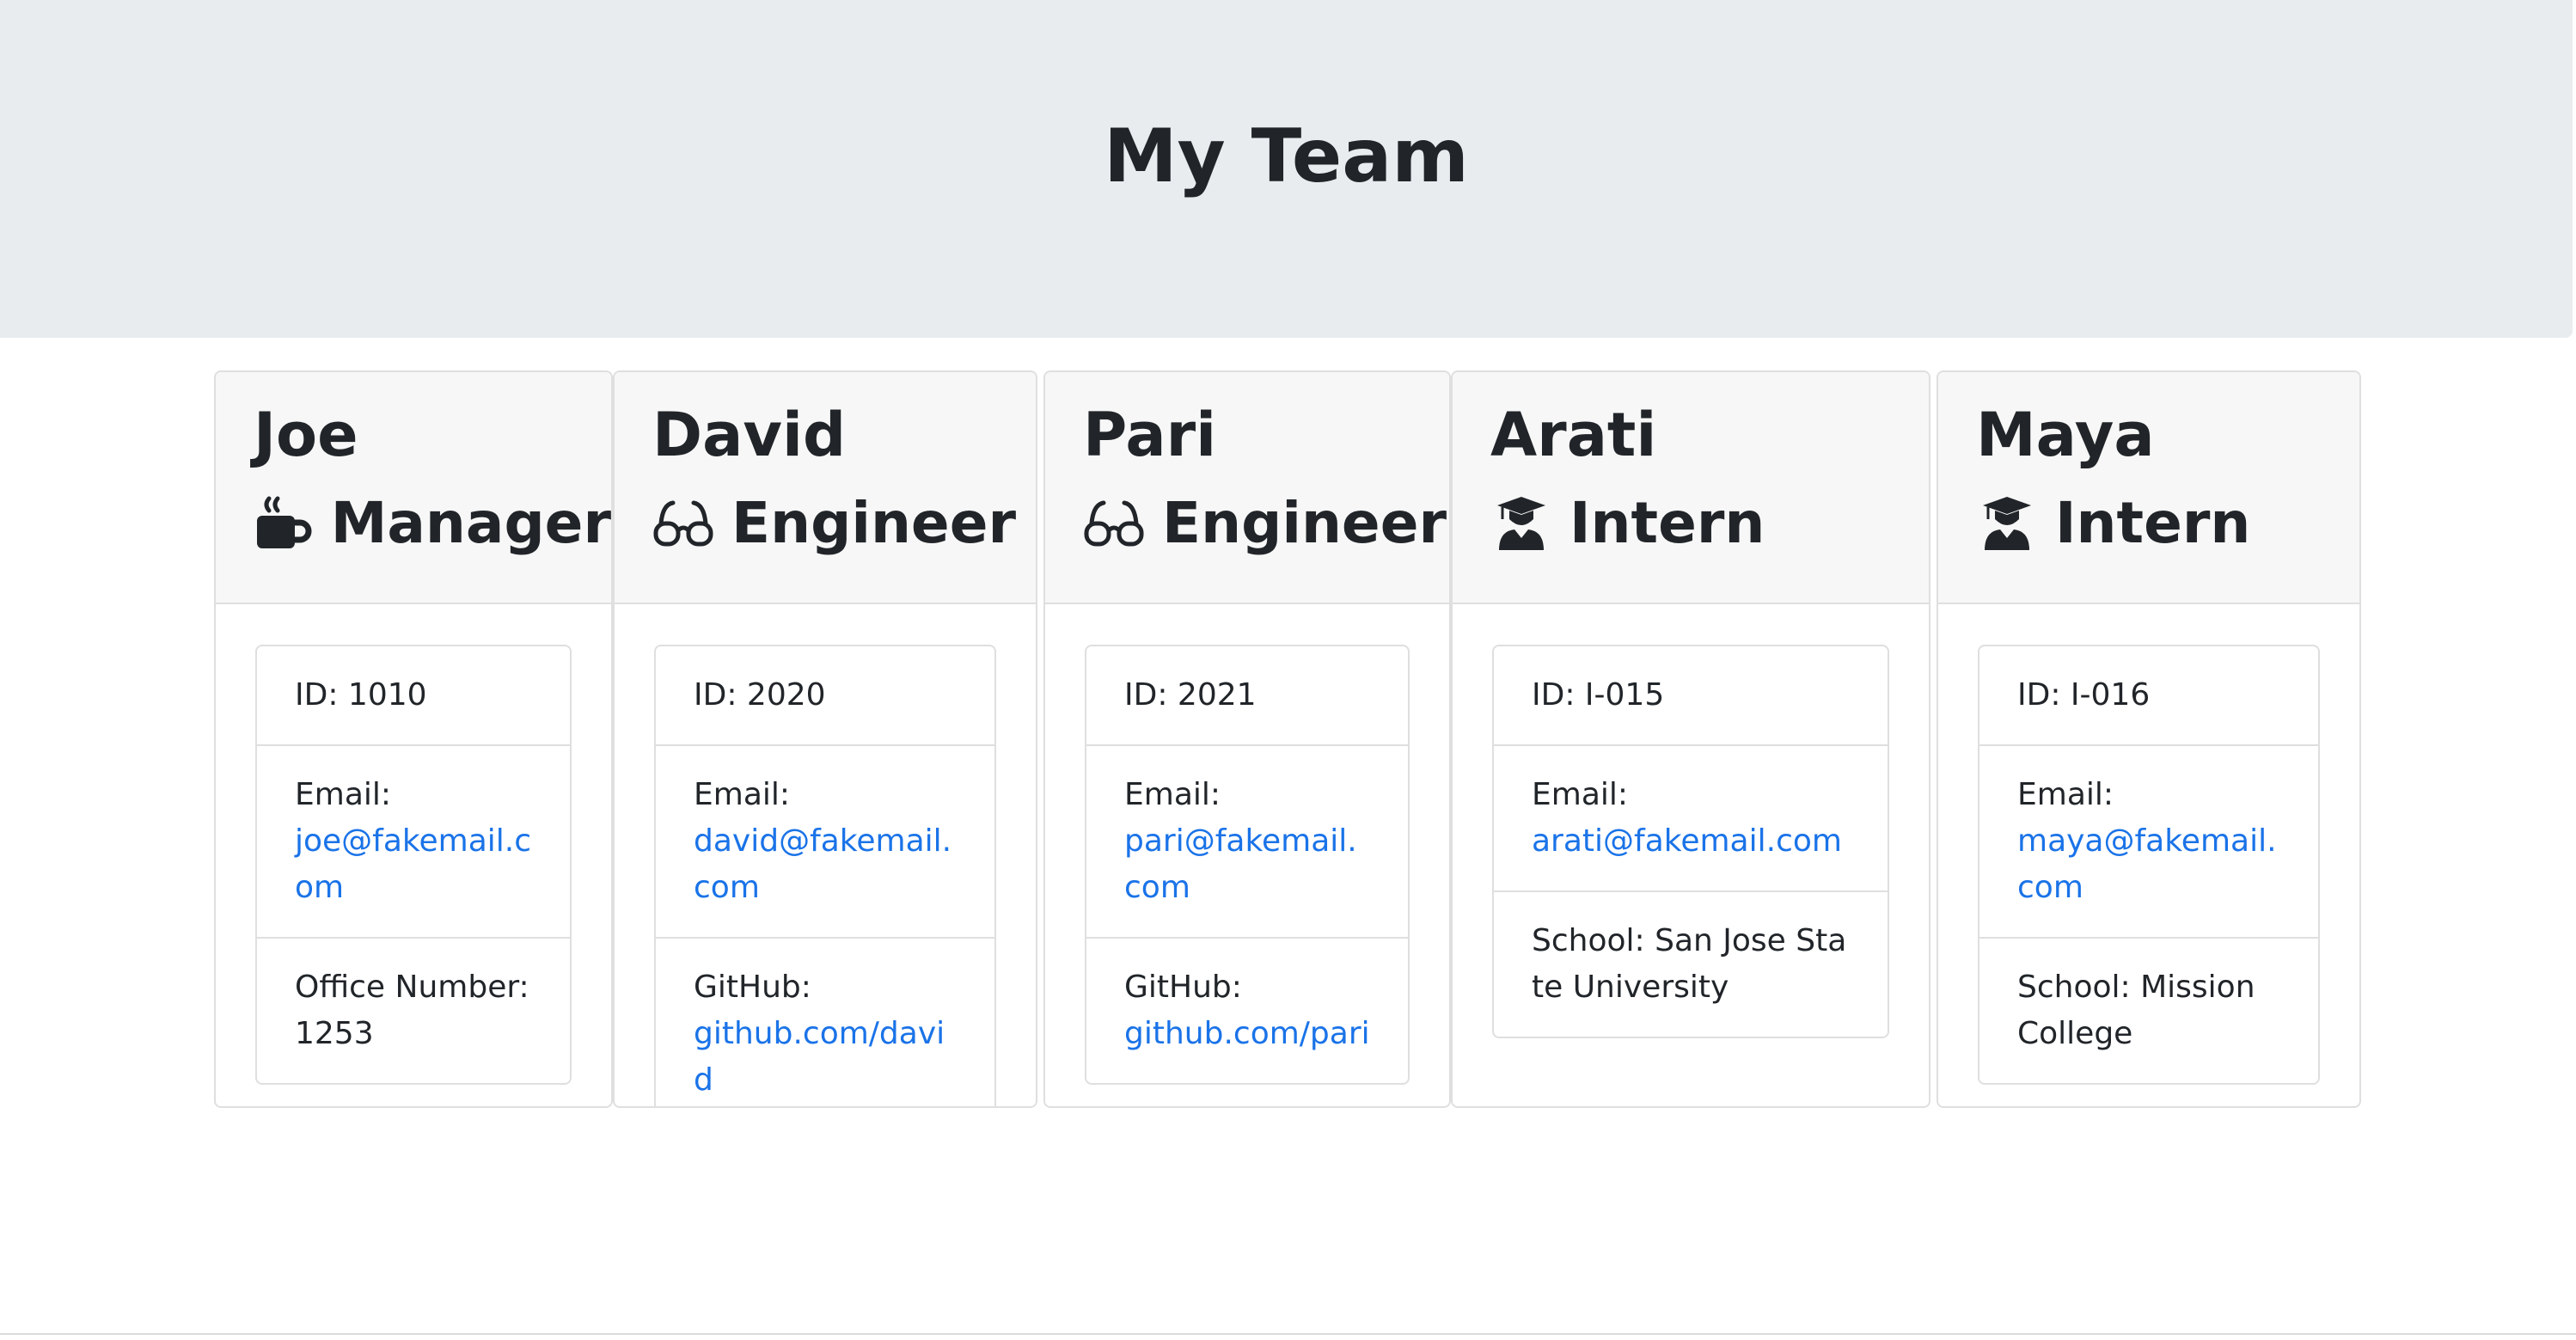  I want to click on github-row: GitHub: github.com/david, so click(825, 1022).